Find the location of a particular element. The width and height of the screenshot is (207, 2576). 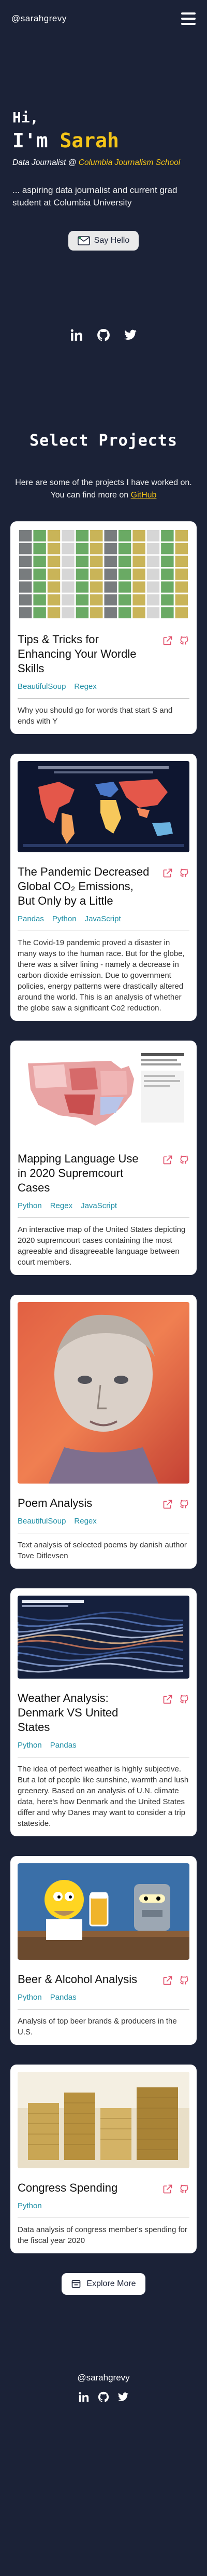

top-bar: @sarahgrevy is located at coordinates (103, 18).